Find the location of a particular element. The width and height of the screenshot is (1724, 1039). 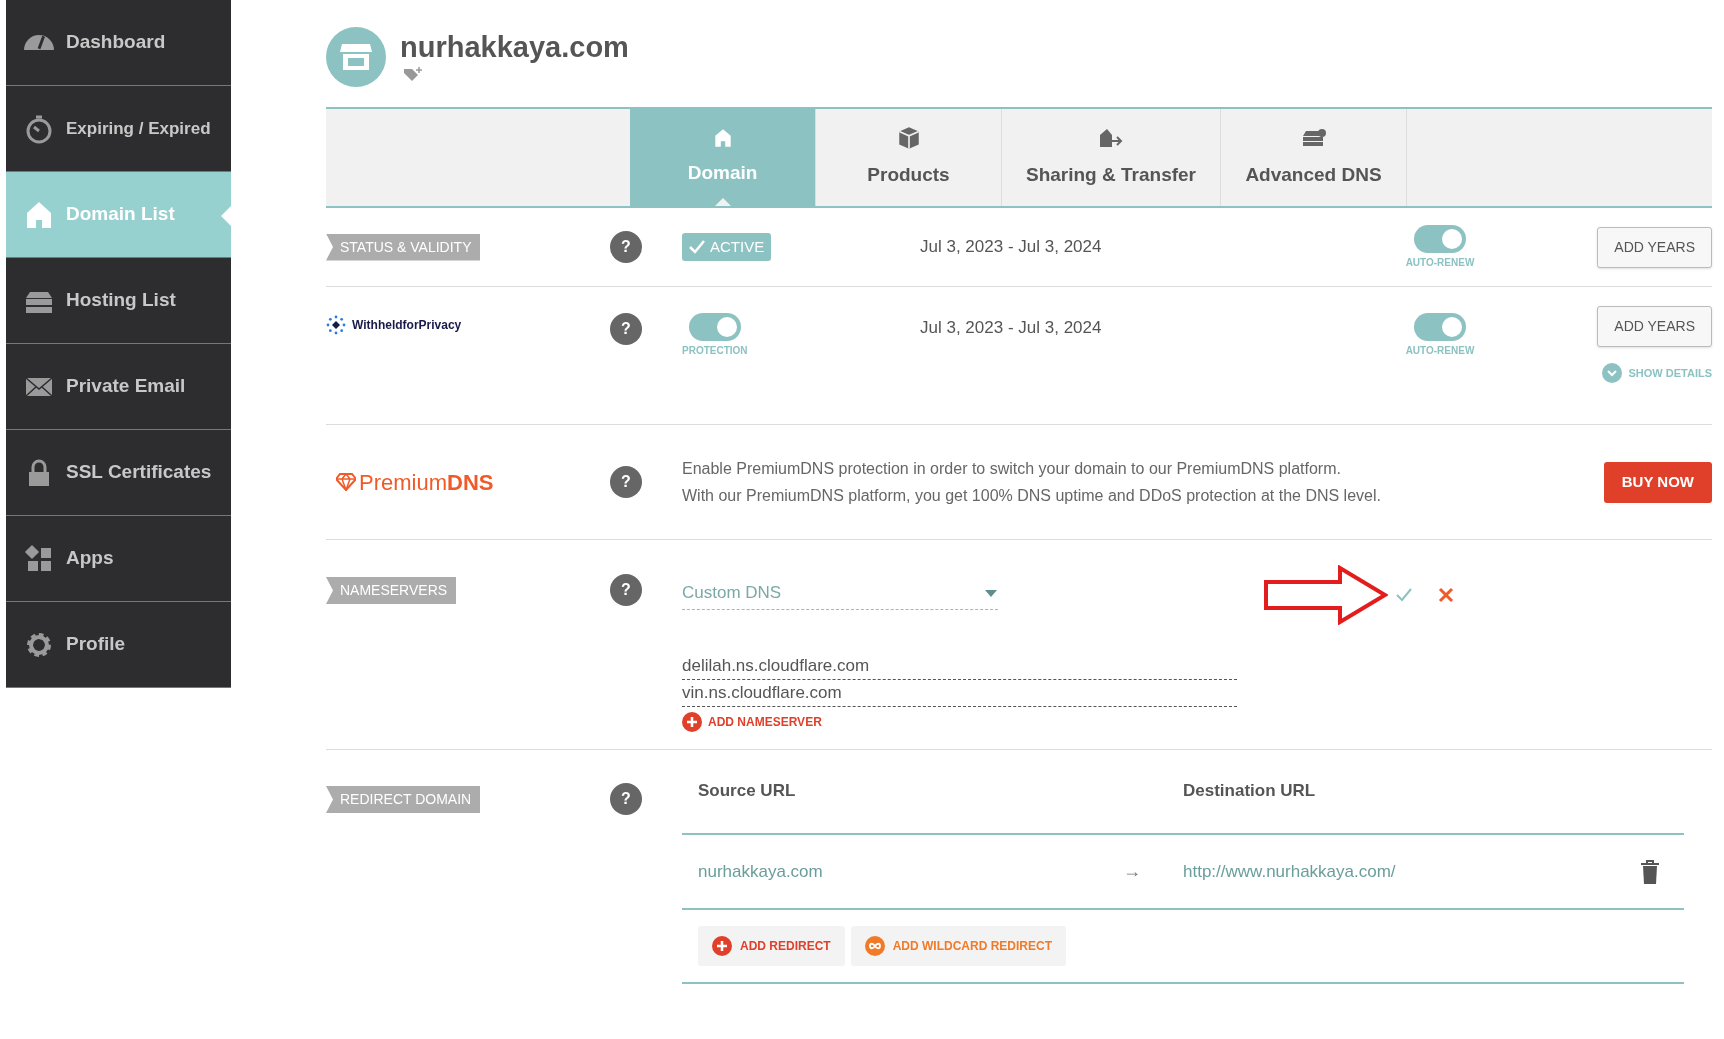

sidebar-item: Expiring / Expired is located at coordinates (118, 129).